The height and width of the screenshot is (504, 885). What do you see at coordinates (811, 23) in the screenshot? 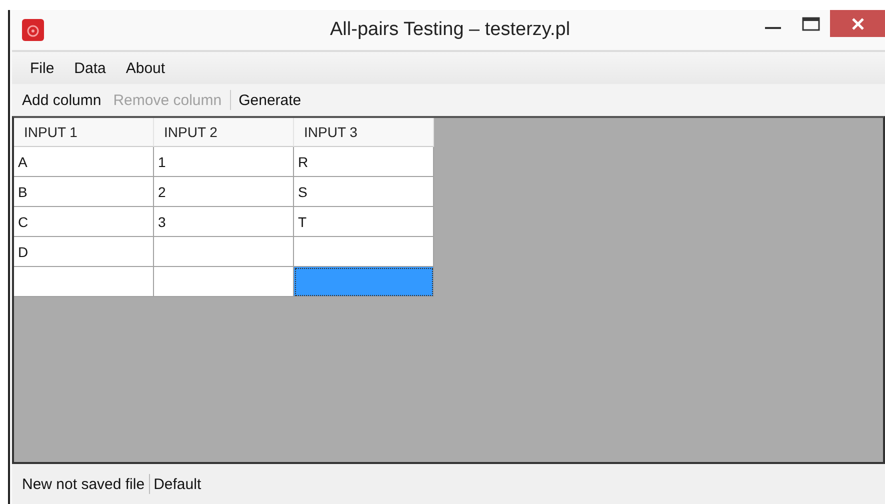
I see `maximize-icon` at bounding box center [811, 23].